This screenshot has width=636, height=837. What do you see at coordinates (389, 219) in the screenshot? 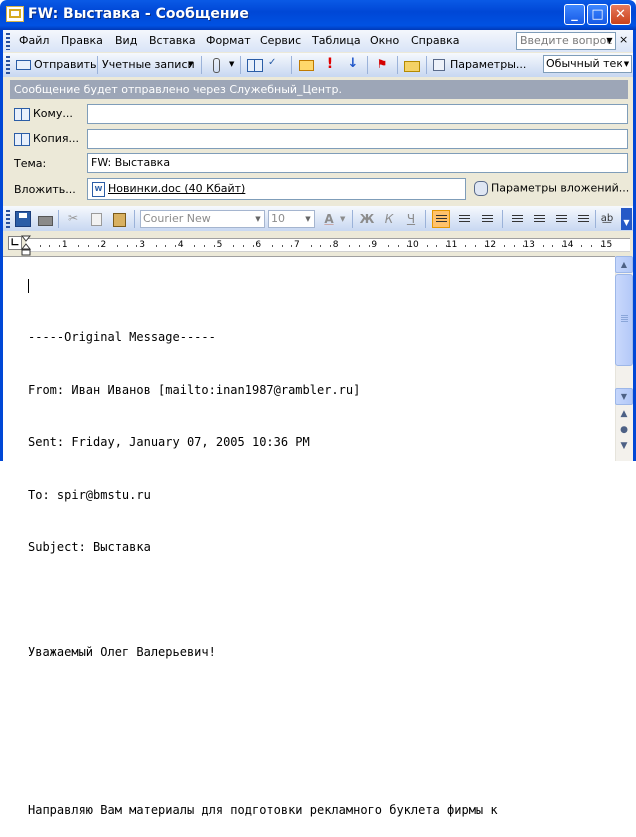
I see `italic-button: К` at bounding box center [389, 219].